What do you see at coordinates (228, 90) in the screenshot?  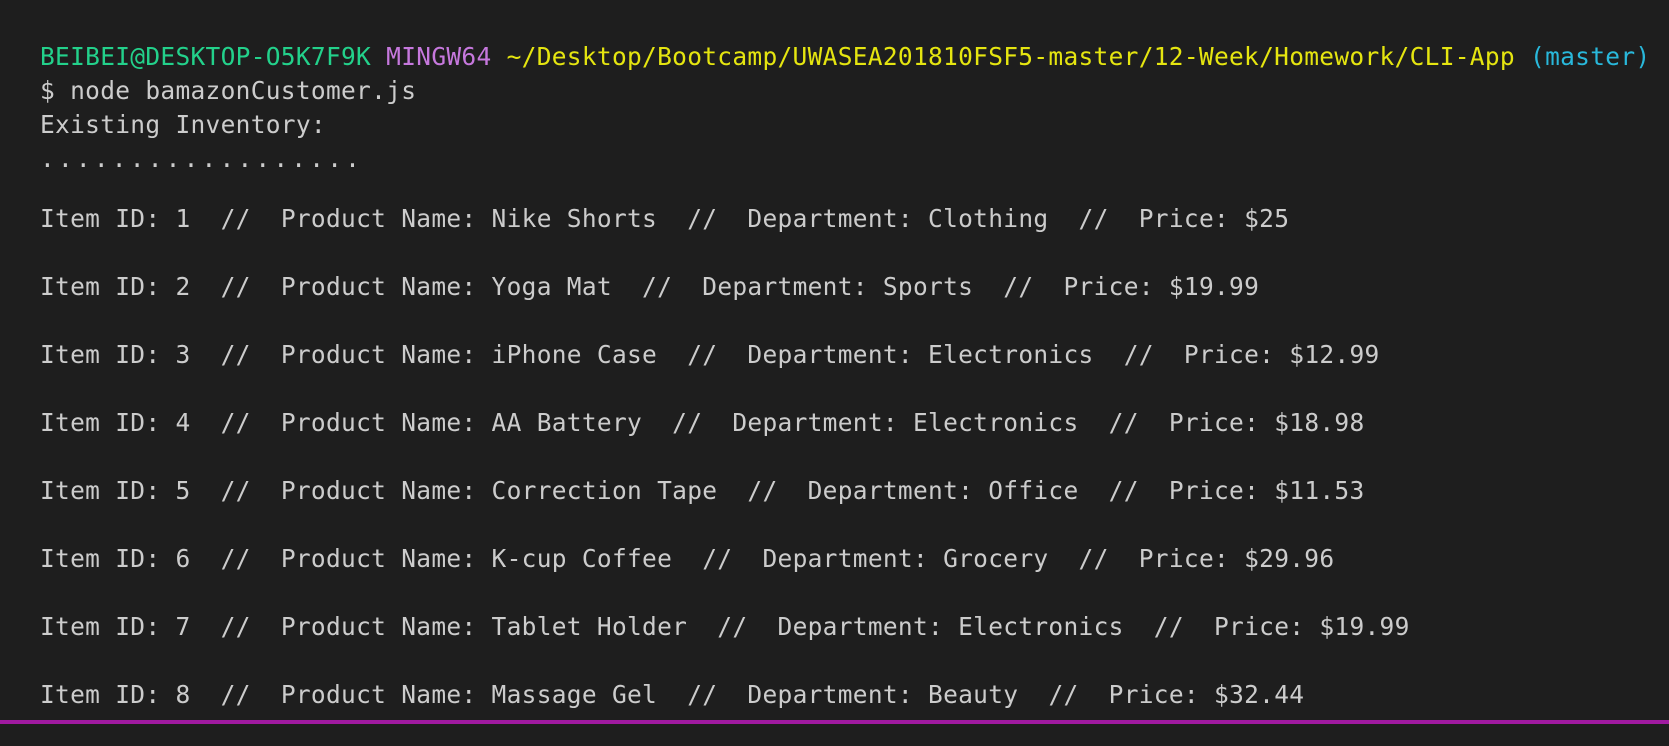 I see `command-line: $ node bamazonCustomer.js` at bounding box center [228, 90].